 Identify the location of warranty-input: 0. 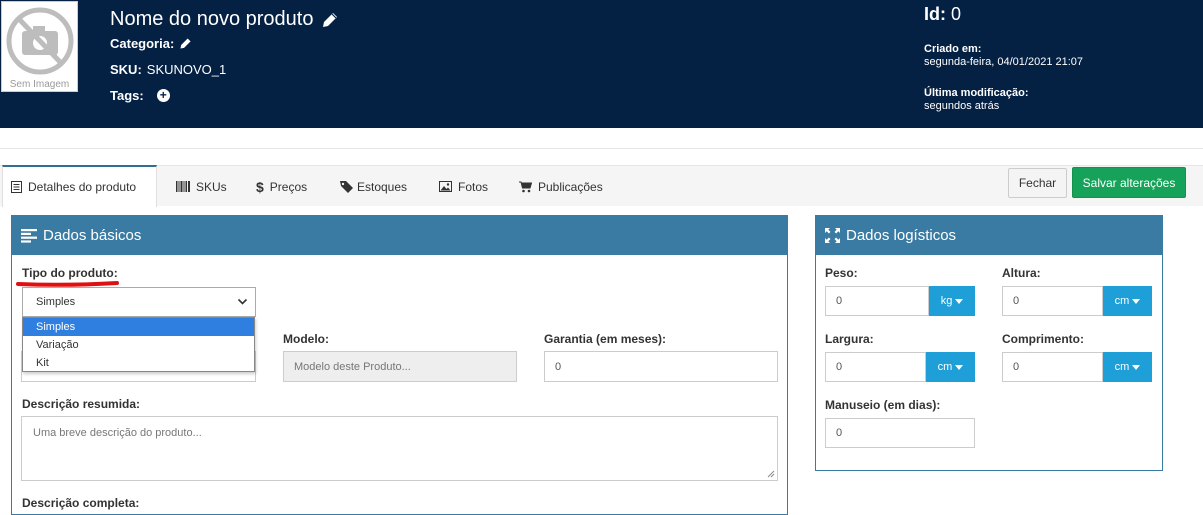
(661, 366).